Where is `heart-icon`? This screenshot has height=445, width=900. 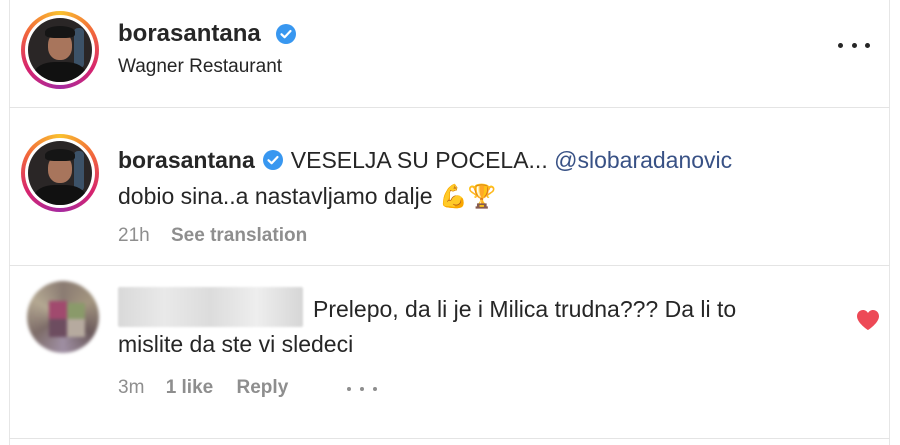
heart-icon is located at coordinates (868, 320).